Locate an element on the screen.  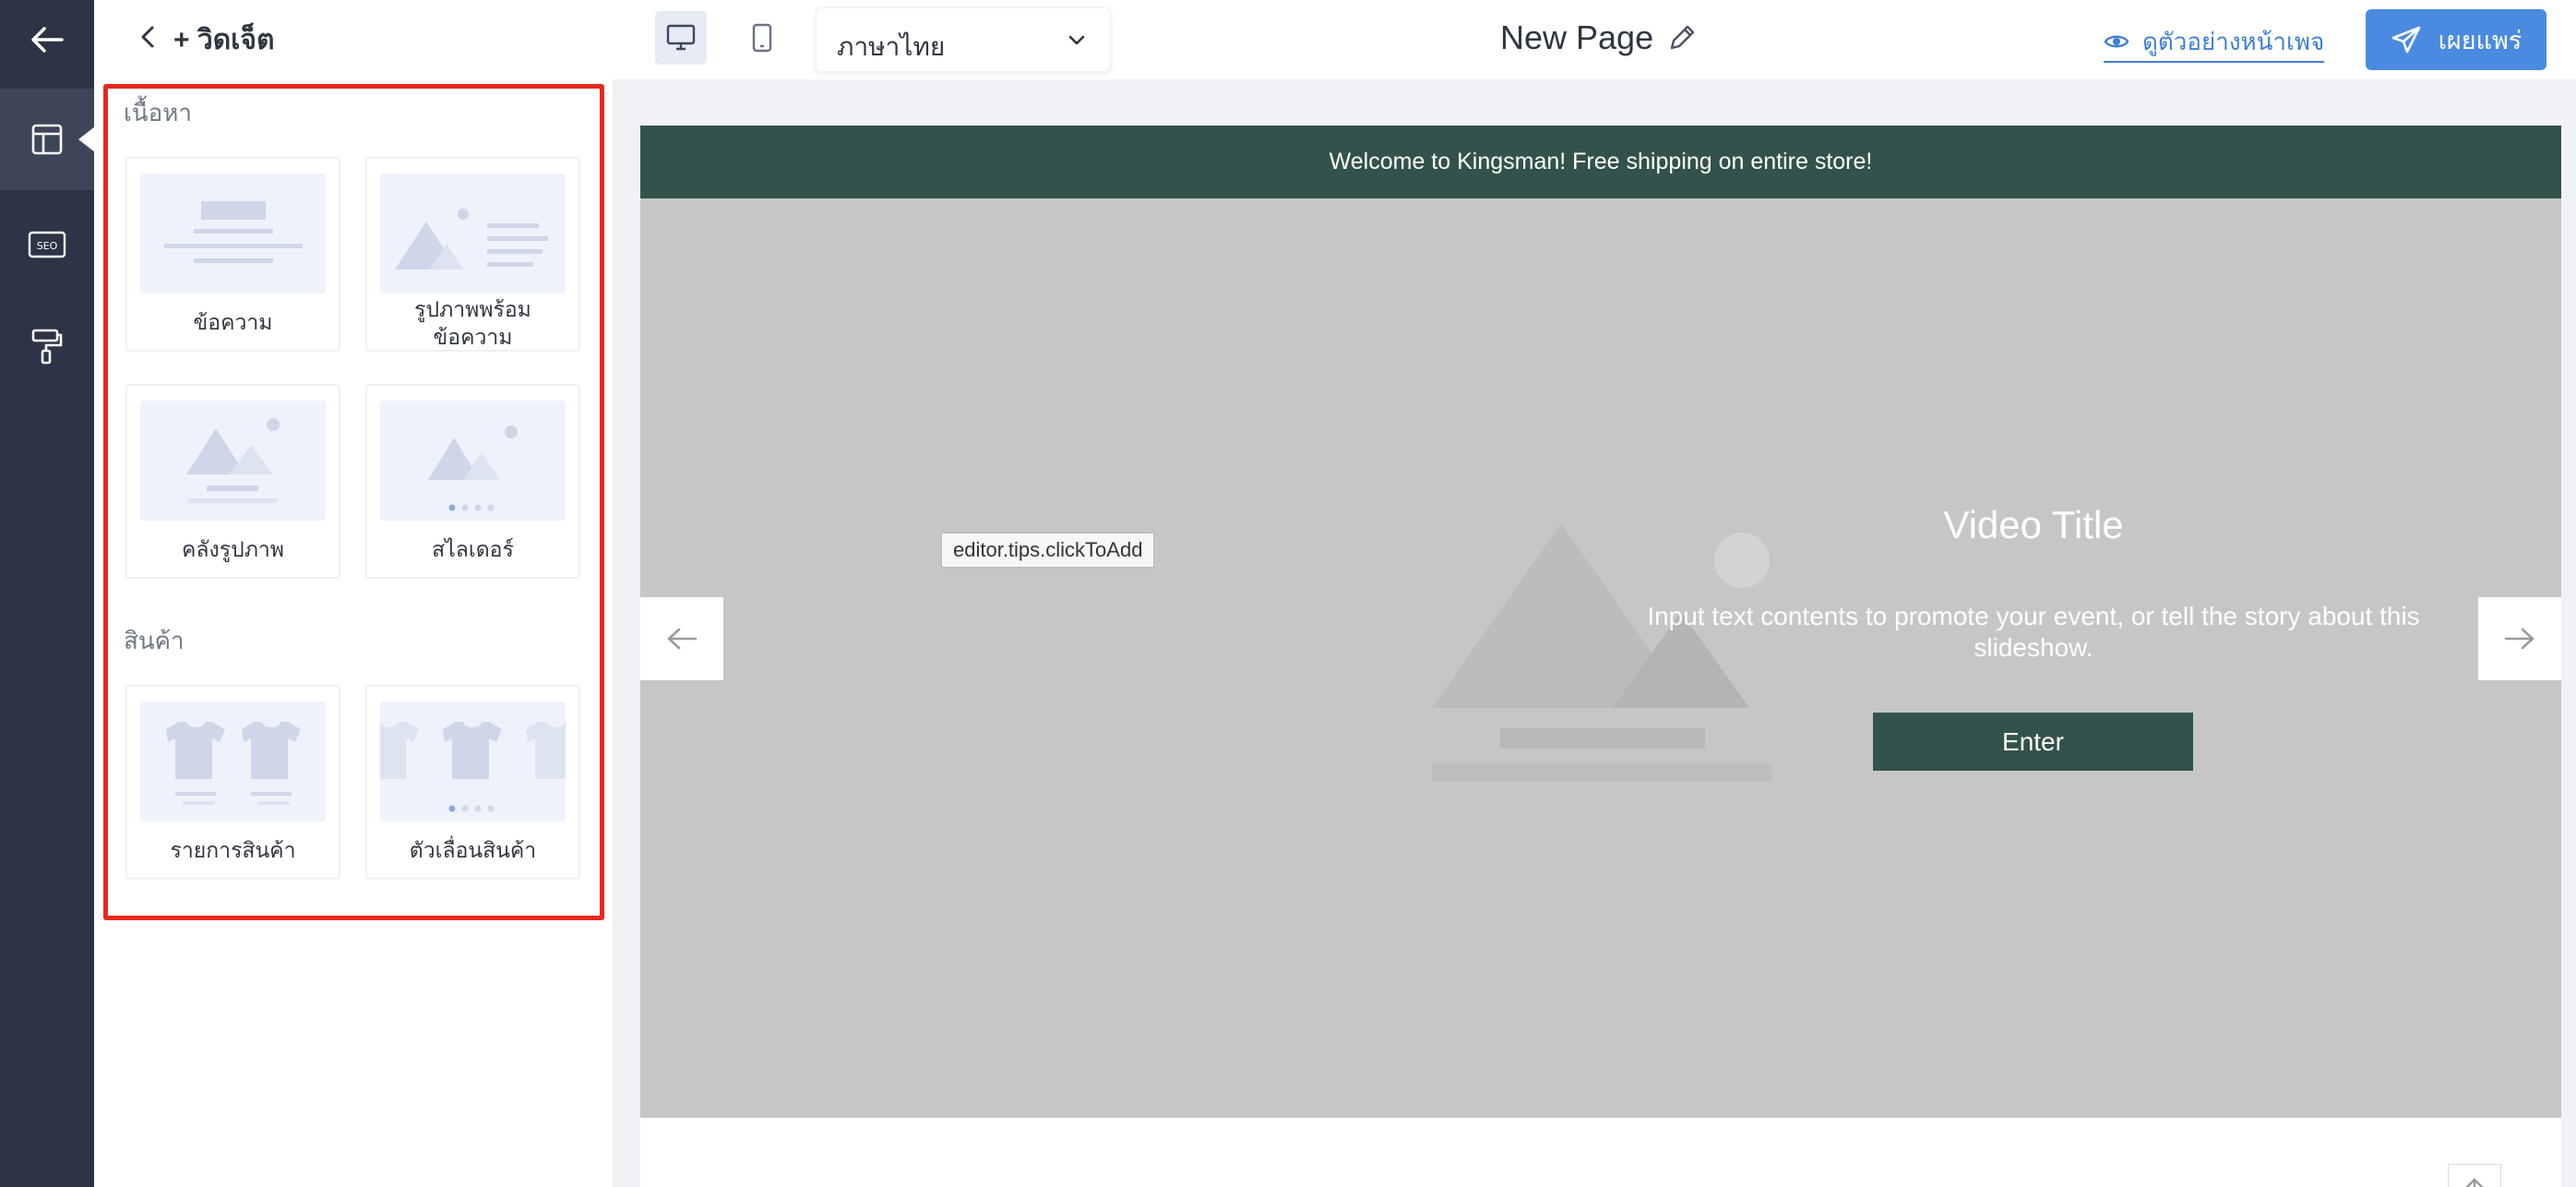
edit-title-button is located at coordinates (1682, 40).